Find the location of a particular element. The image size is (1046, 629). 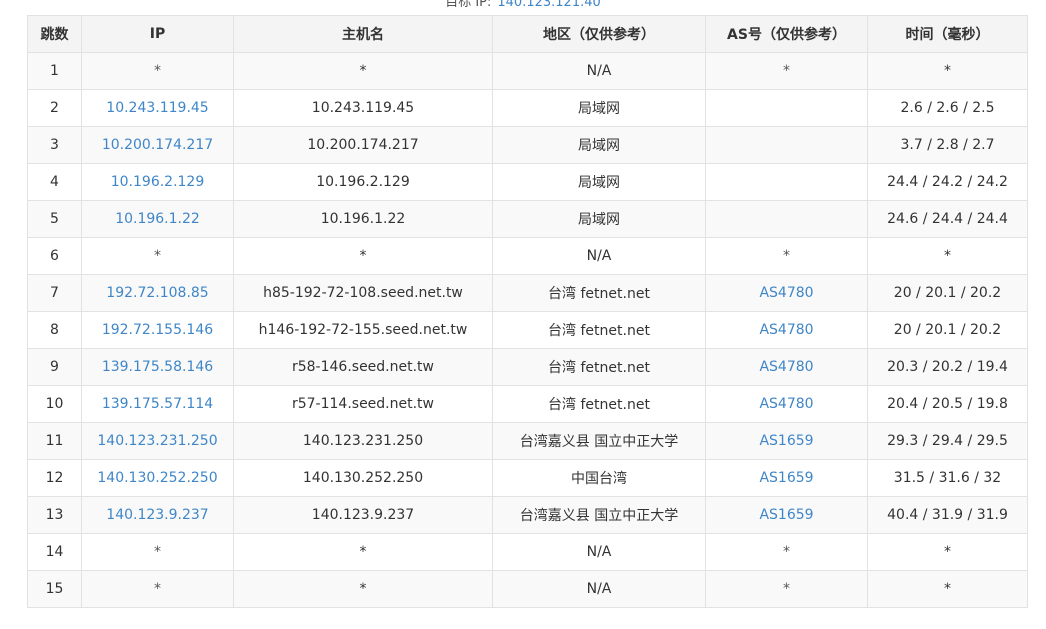

column-header-ip: IP is located at coordinates (157, 34).